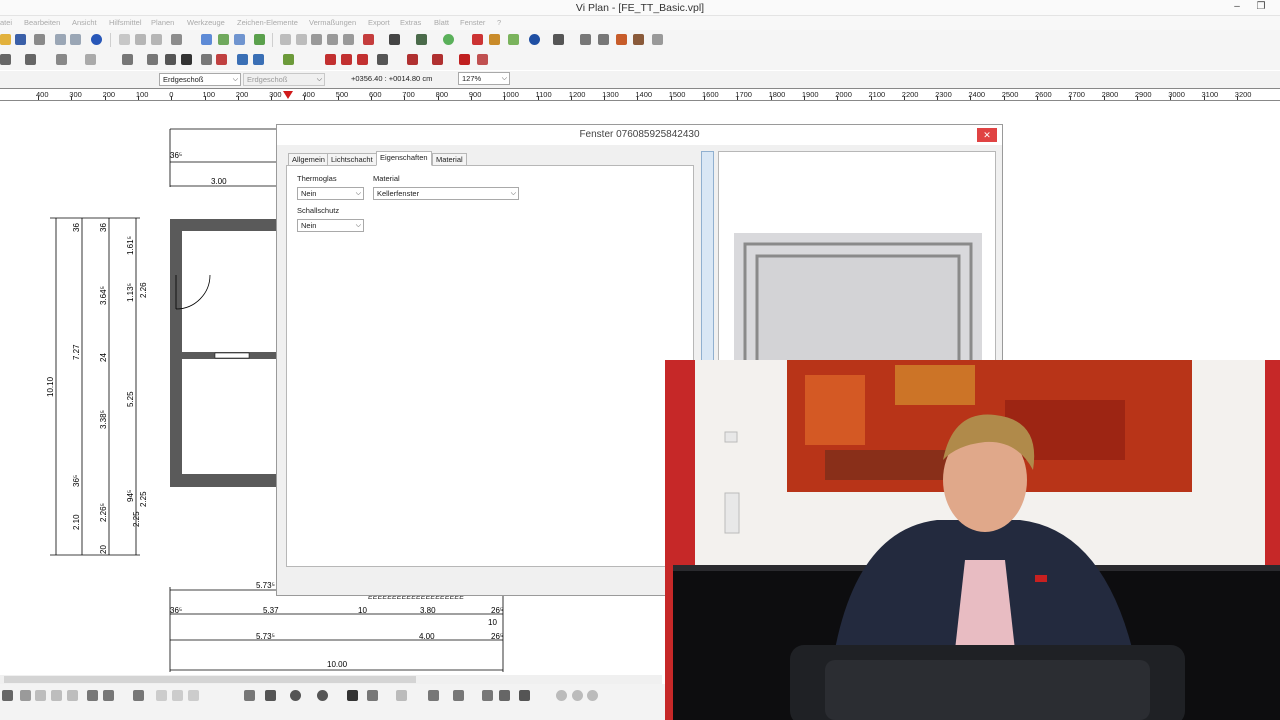 This screenshot has height=720, width=1280. Describe the element at coordinates (382, 59) in the screenshot. I see `arrow-icon` at that location.